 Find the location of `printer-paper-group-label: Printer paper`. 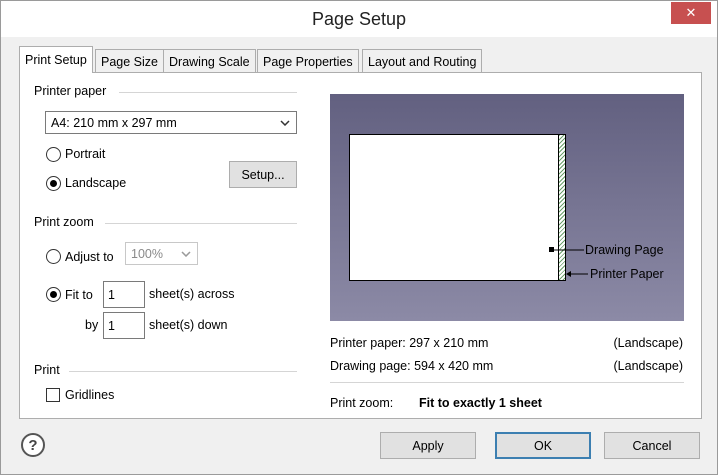

printer-paper-group-label: Printer paper is located at coordinates (70, 91).